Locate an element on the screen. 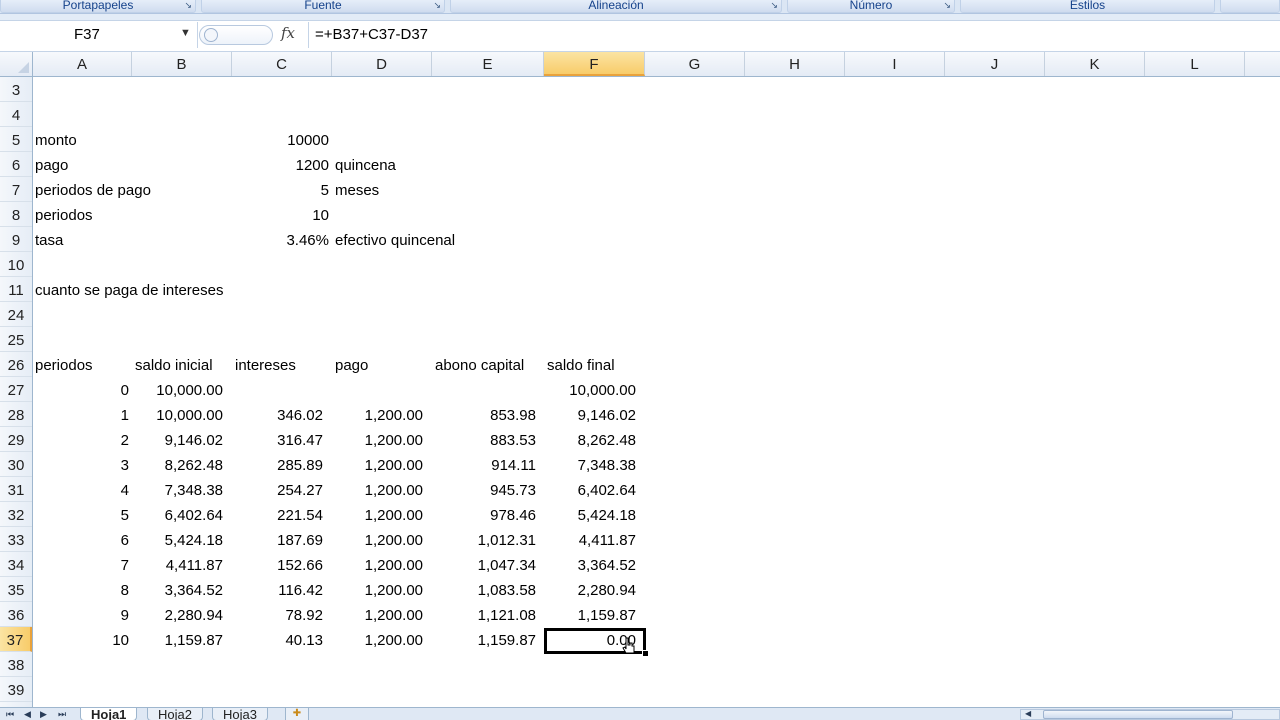 The width and height of the screenshot is (1280, 720). table-cell-periodo: 3 is located at coordinates (81, 464).